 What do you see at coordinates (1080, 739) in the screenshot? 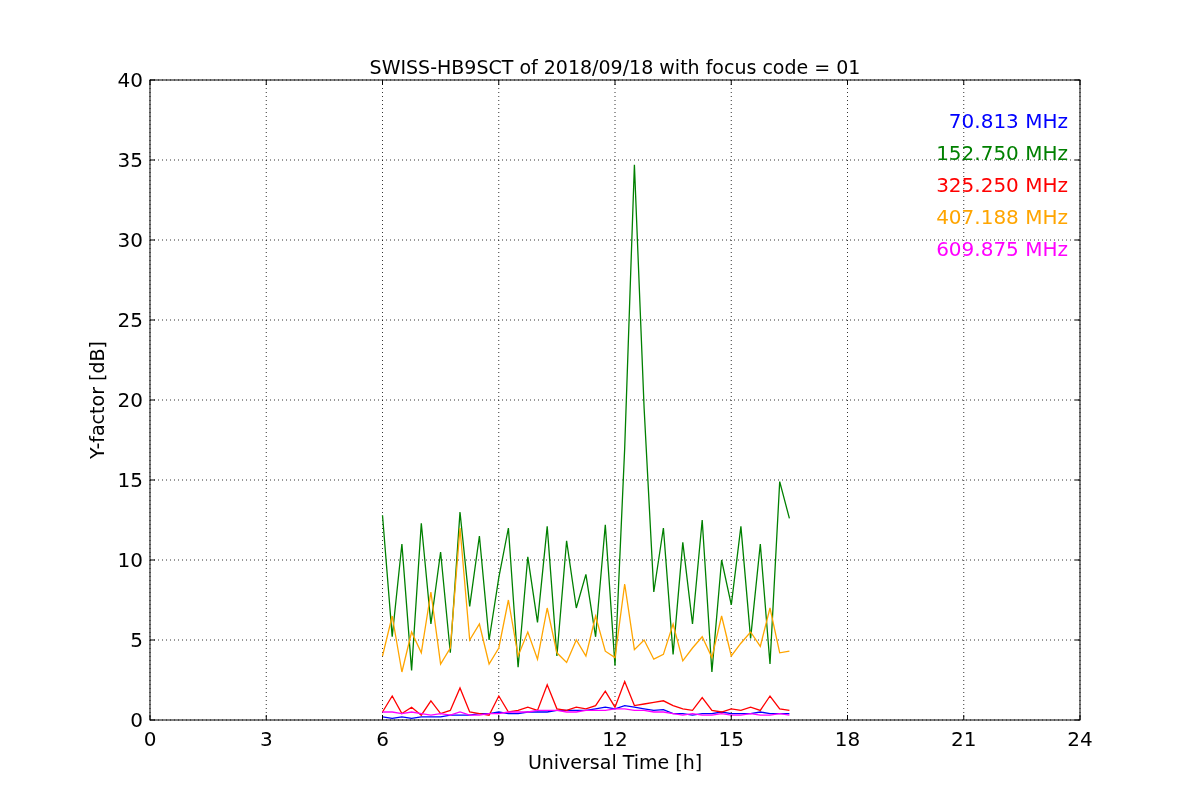
I see `x-tick-label: 24` at bounding box center [1080, 739].